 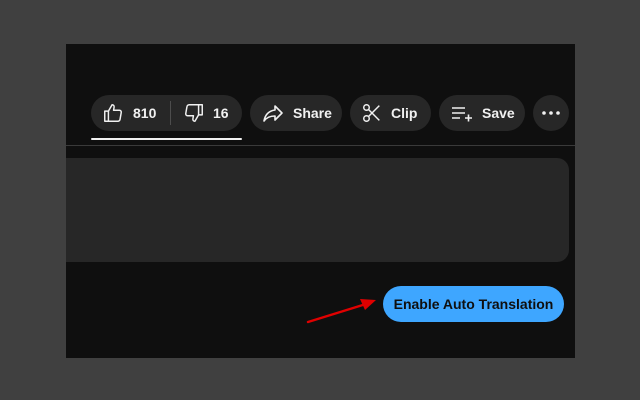 I want to click on thumbs-down-icon, so click(x=194, y=113).